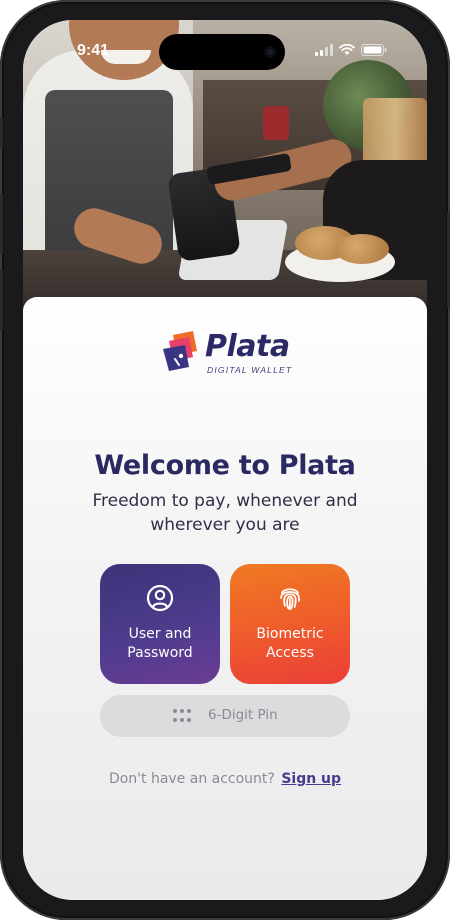 This screenshot has height=920, width=450. What do you see at coordinates (290, 599) in the screenshot?
I see `fingerprint-icon` at bounding box center [290, 599].